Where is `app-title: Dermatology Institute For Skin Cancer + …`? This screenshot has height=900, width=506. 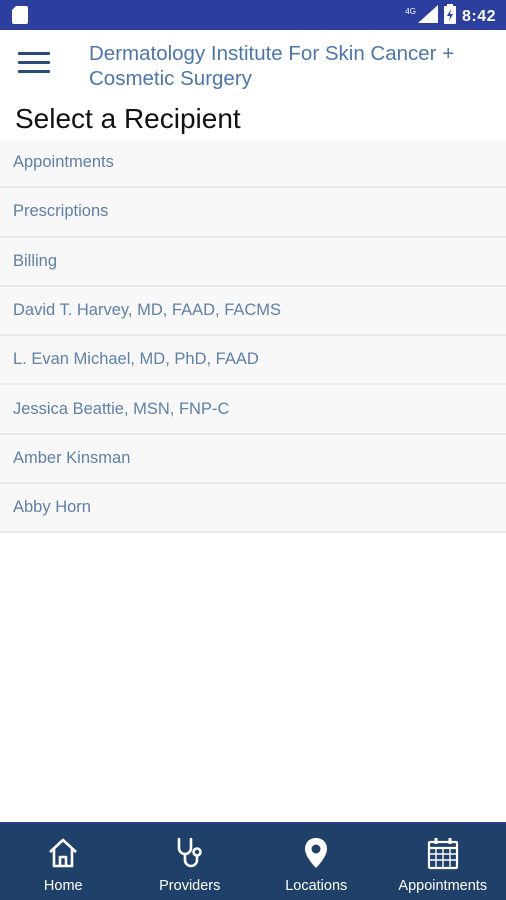
app-title: Dermatology Institute For Skin Cancer + … is located at coordinates (272, 66).